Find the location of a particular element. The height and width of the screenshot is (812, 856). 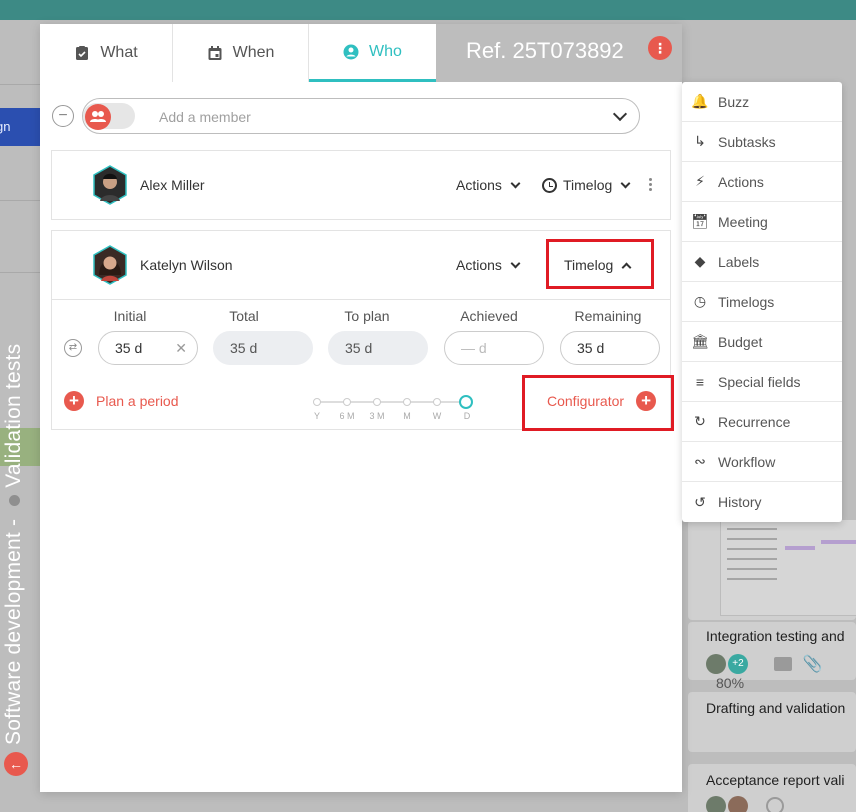

bg-task-card: Acceptance report vali is located at coordinates (772, 788).